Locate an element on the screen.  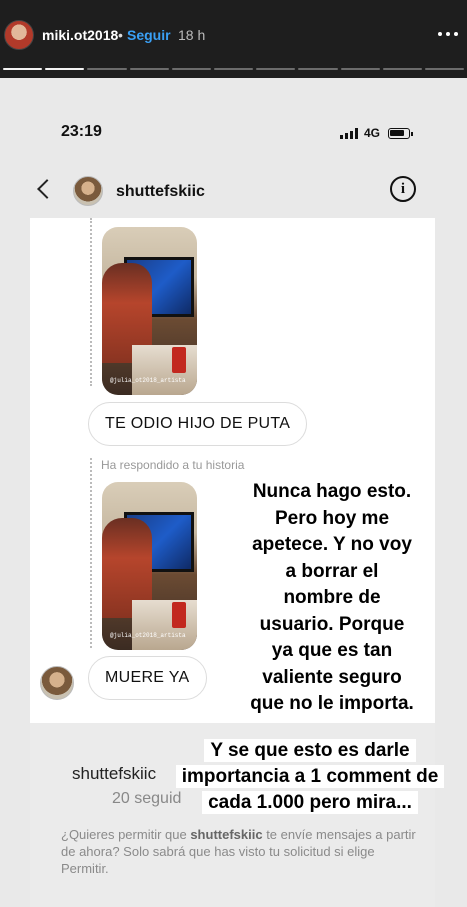
request-followers: 20 seguid is located at coordinates (147, 798).